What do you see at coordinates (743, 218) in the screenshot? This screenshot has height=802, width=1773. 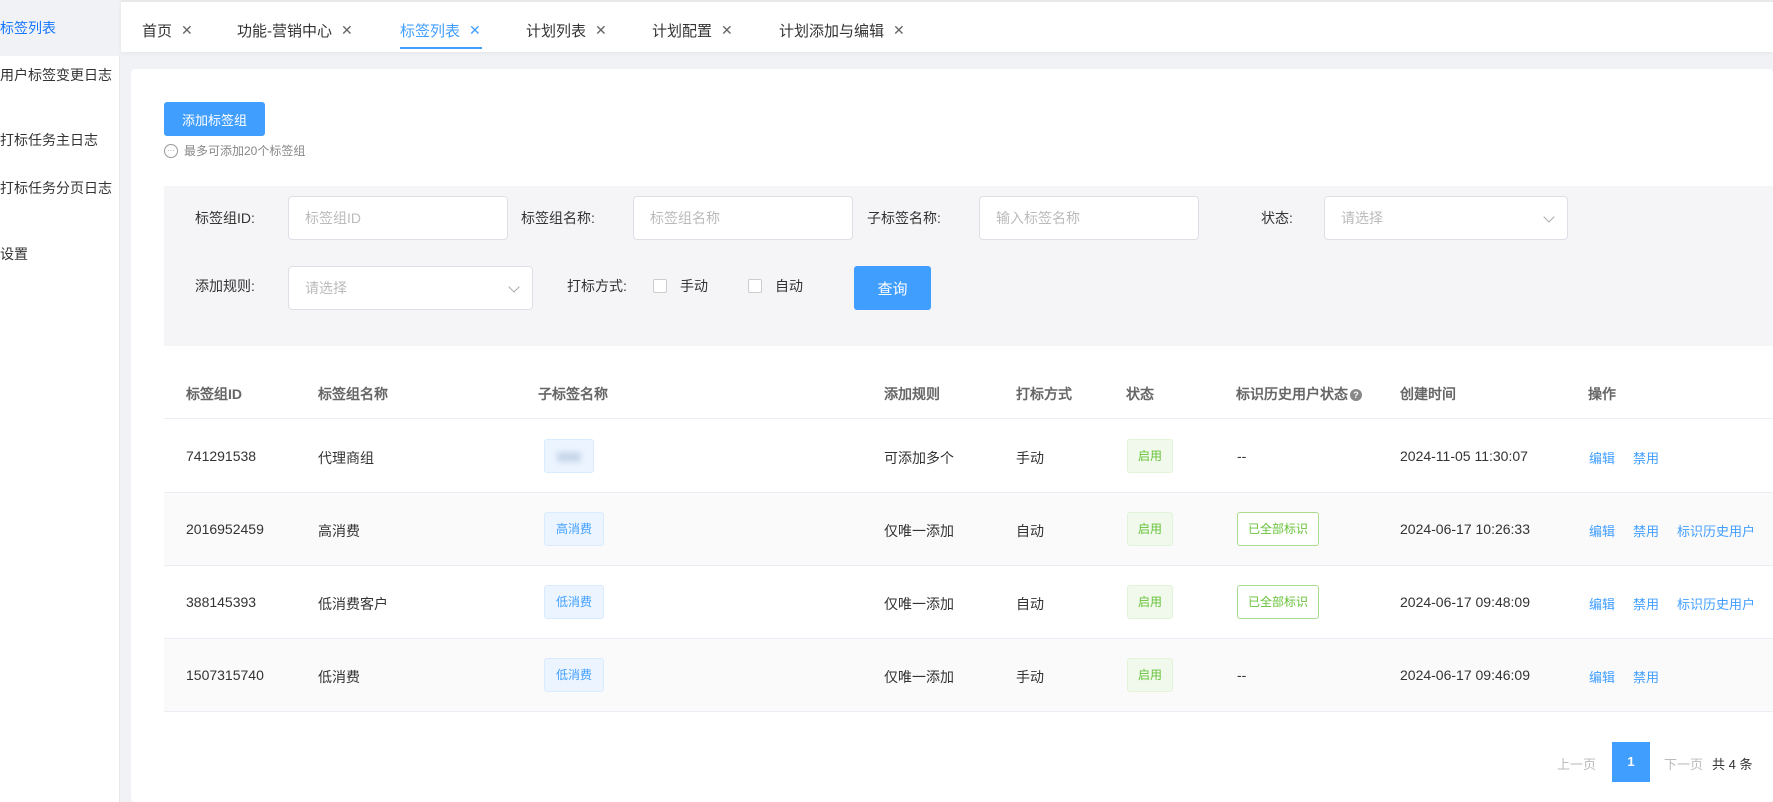 I see `group-name-input` at bounding box center [743, 218].